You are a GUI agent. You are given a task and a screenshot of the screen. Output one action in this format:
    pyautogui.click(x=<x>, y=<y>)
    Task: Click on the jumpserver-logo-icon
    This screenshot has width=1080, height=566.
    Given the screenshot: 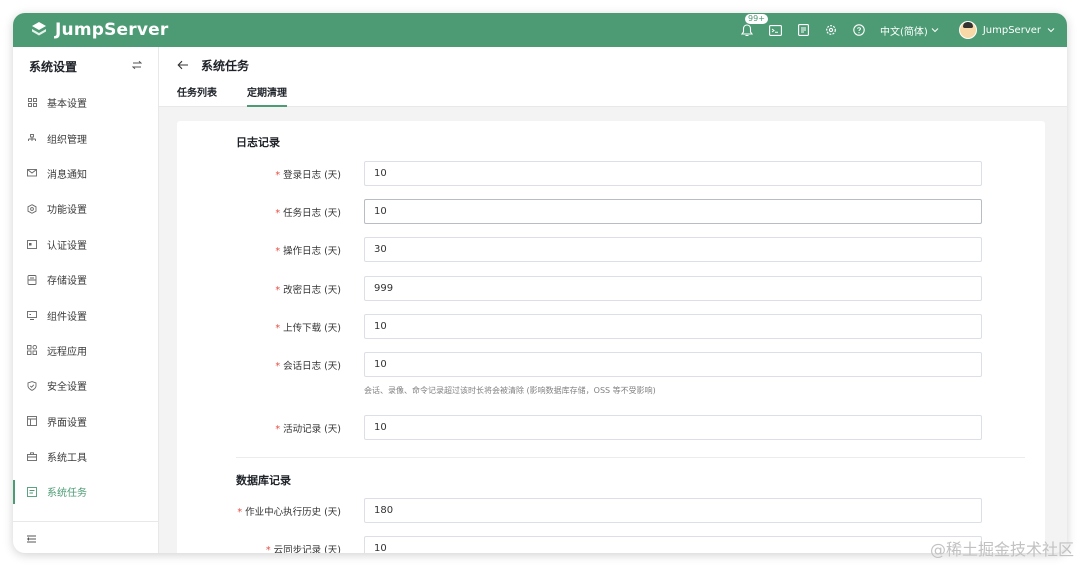 What is the action you would take?
    pyautogui.click(x=39, y=30)
    